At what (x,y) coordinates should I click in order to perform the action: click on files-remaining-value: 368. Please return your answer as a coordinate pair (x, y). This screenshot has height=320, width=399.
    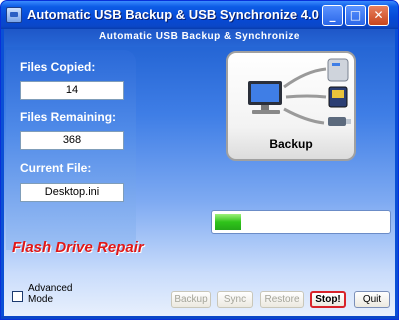
    Looking at the image, I should click on (72, 140).